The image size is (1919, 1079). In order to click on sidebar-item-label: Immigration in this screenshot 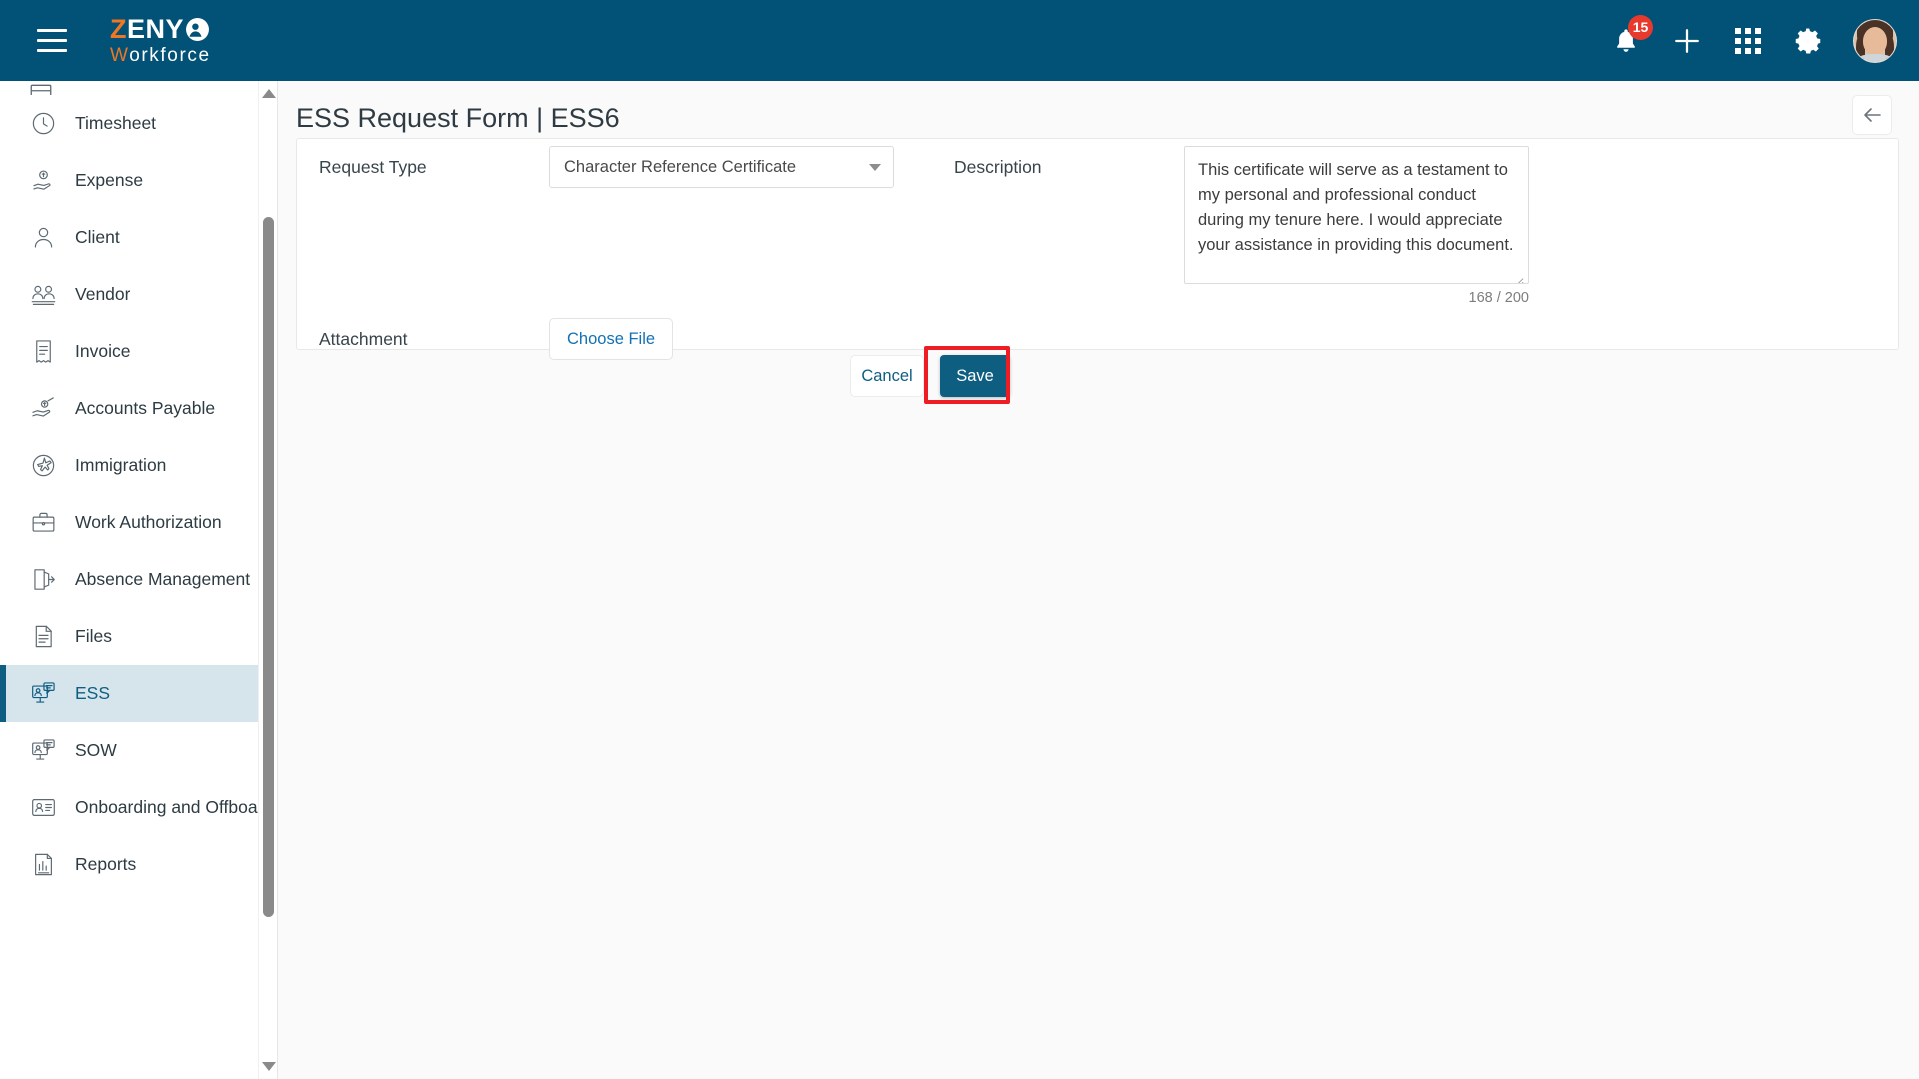, I will do `click(121, 465)`.